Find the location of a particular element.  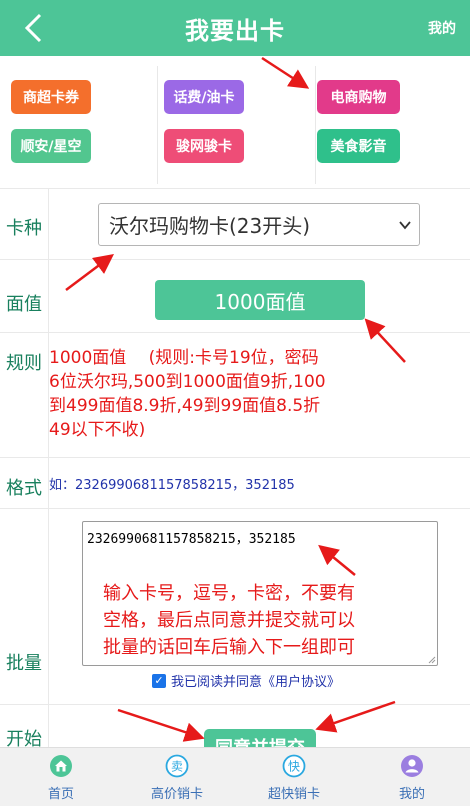

kuai-icon: 快 is located at coordinates (294, 766).